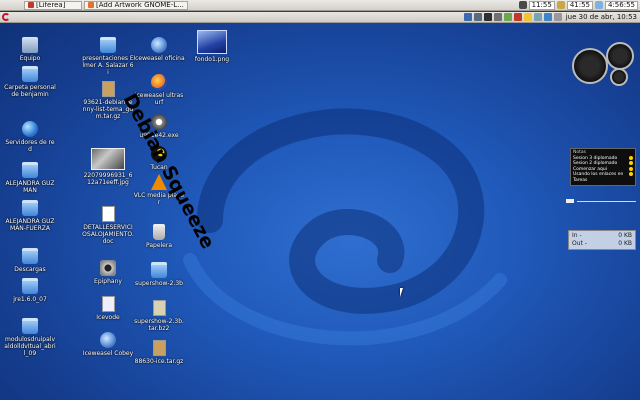 The width and height of the screenshot is (640, 400). Describe the element at coordinates (602, 240) in the screenshot. I see `net-traffic-widget: In - 0 KB Out - 0 KB` at that location.